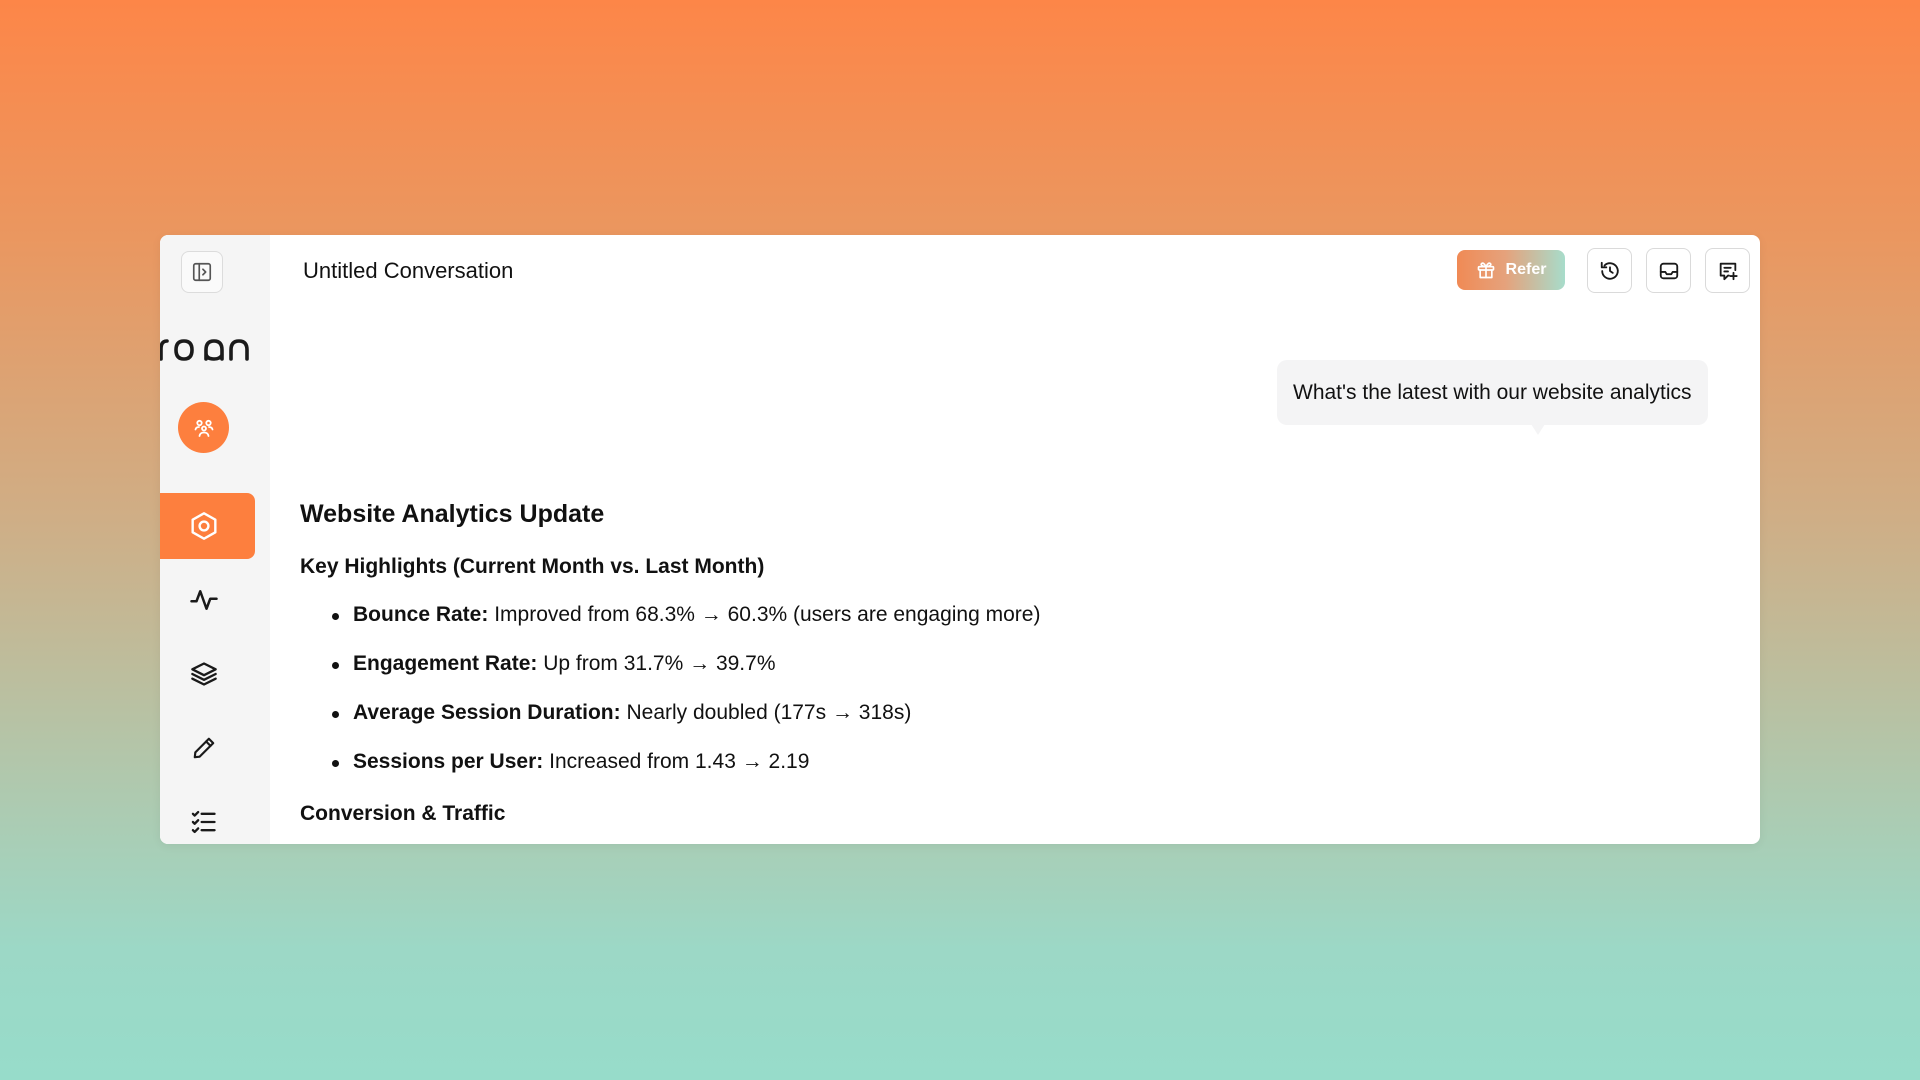 This screenshot has height=1080, width=1920. I want to click on nav-item-pencil, so click(207, 748).